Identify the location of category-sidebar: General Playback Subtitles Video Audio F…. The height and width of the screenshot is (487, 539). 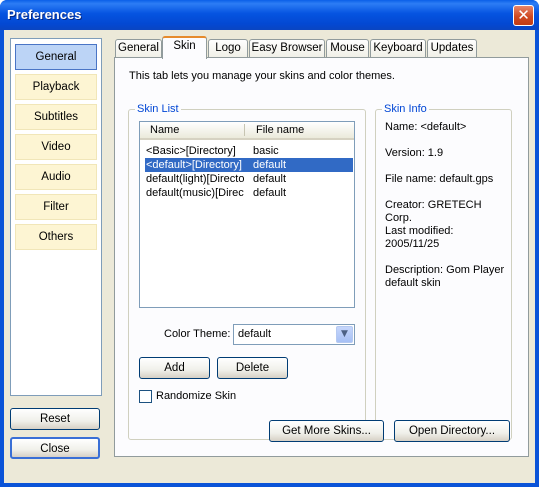
(56, 217).